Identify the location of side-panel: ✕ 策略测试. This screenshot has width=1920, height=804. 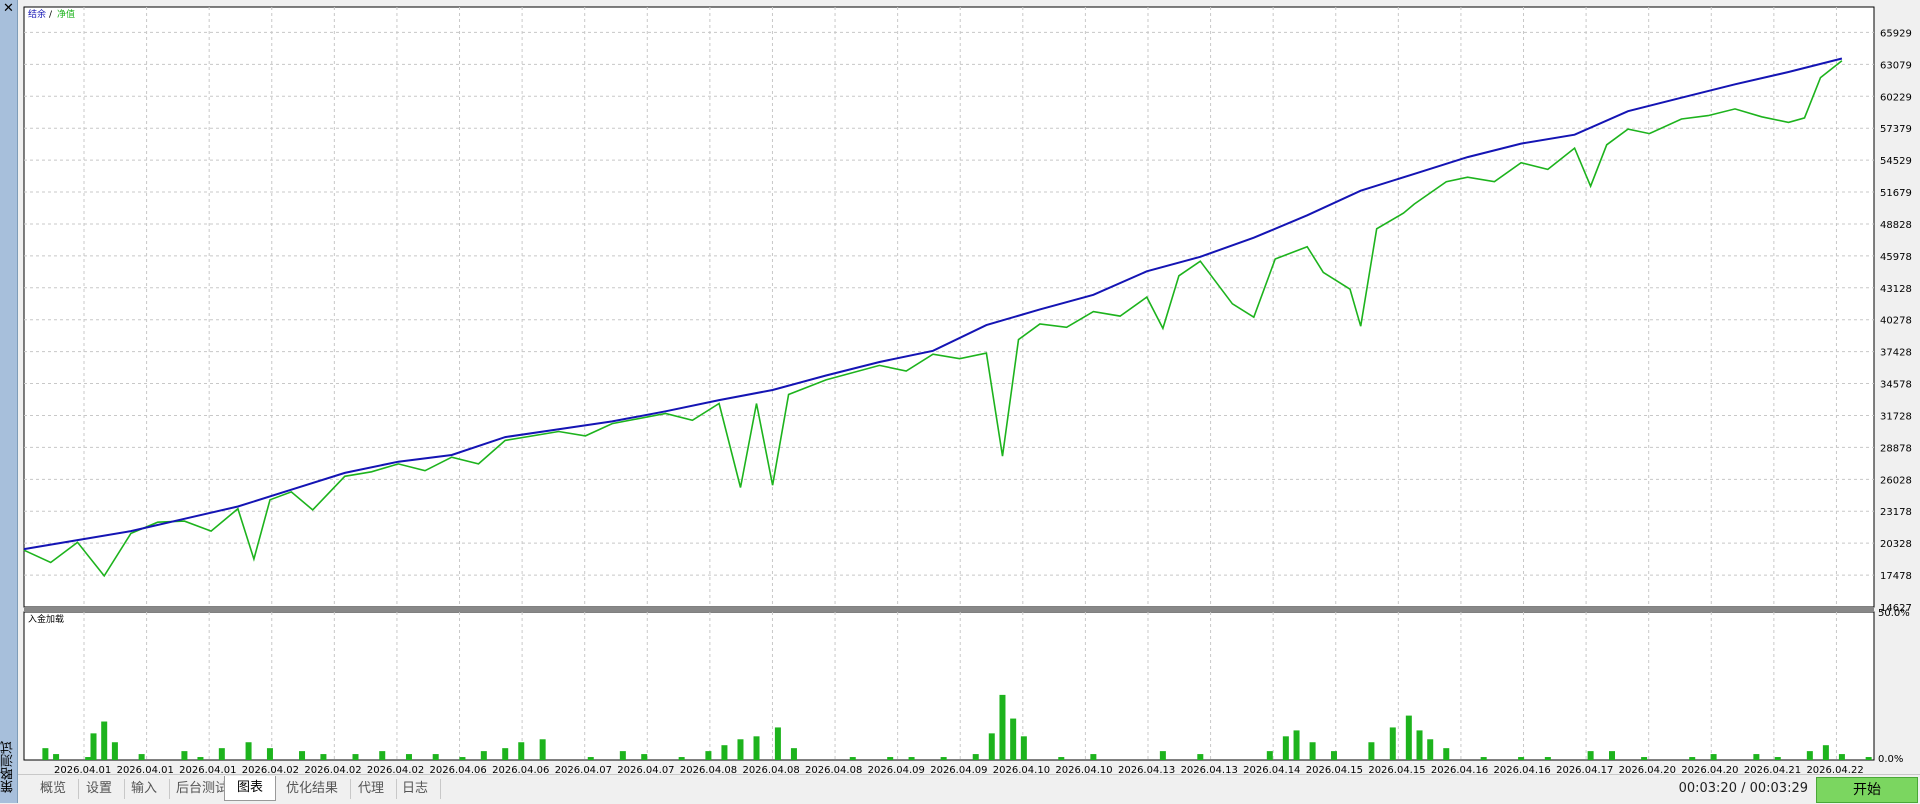
(9, 401).